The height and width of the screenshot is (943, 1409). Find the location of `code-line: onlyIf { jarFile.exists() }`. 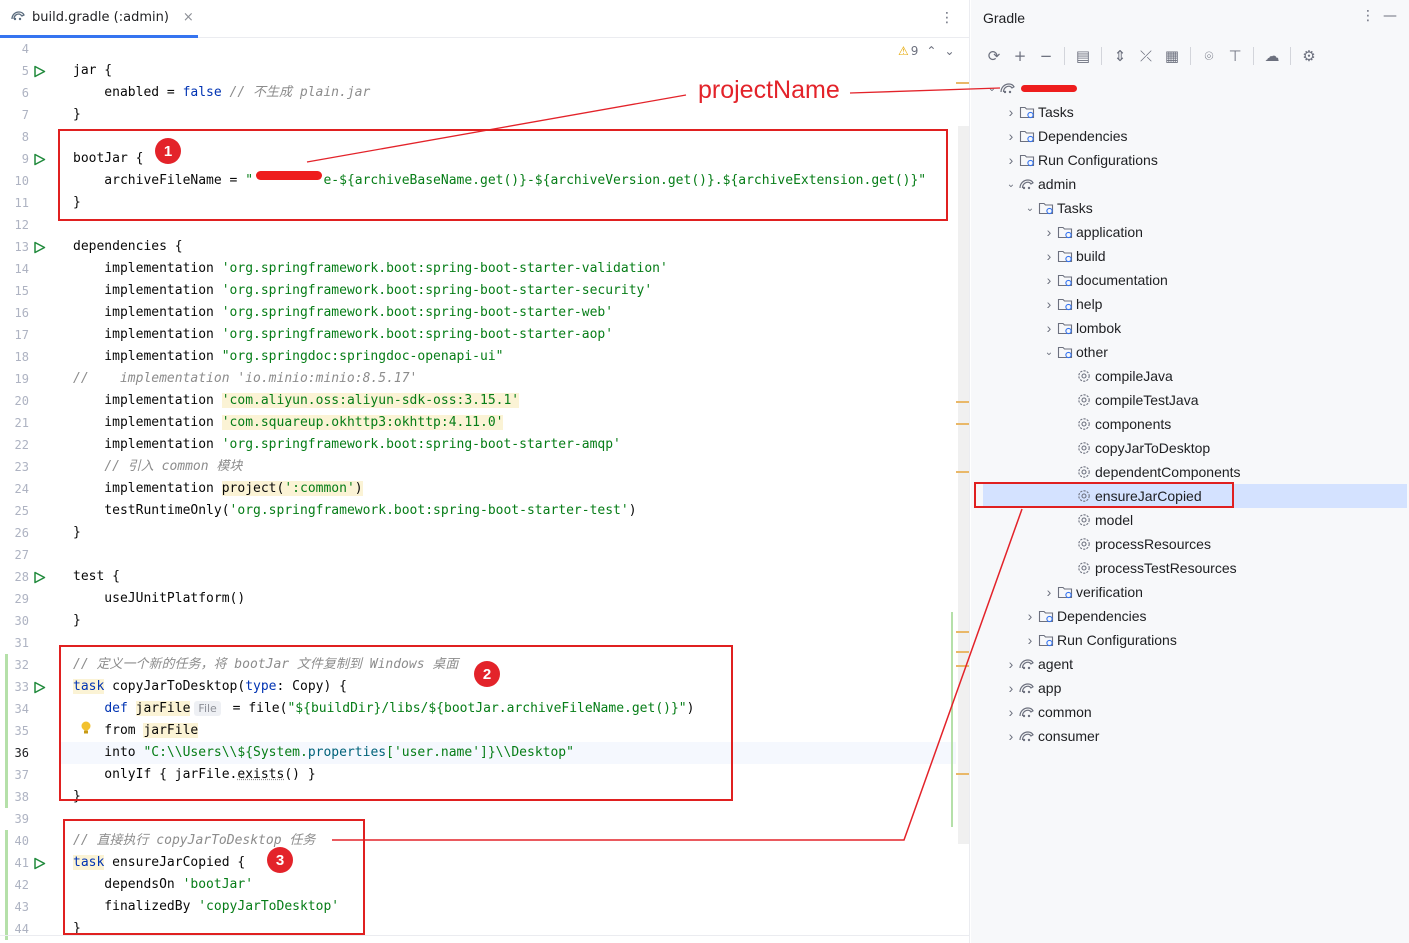

code-line: onlyIf { jarFile.exists() } is located at coordinates (194, 775).